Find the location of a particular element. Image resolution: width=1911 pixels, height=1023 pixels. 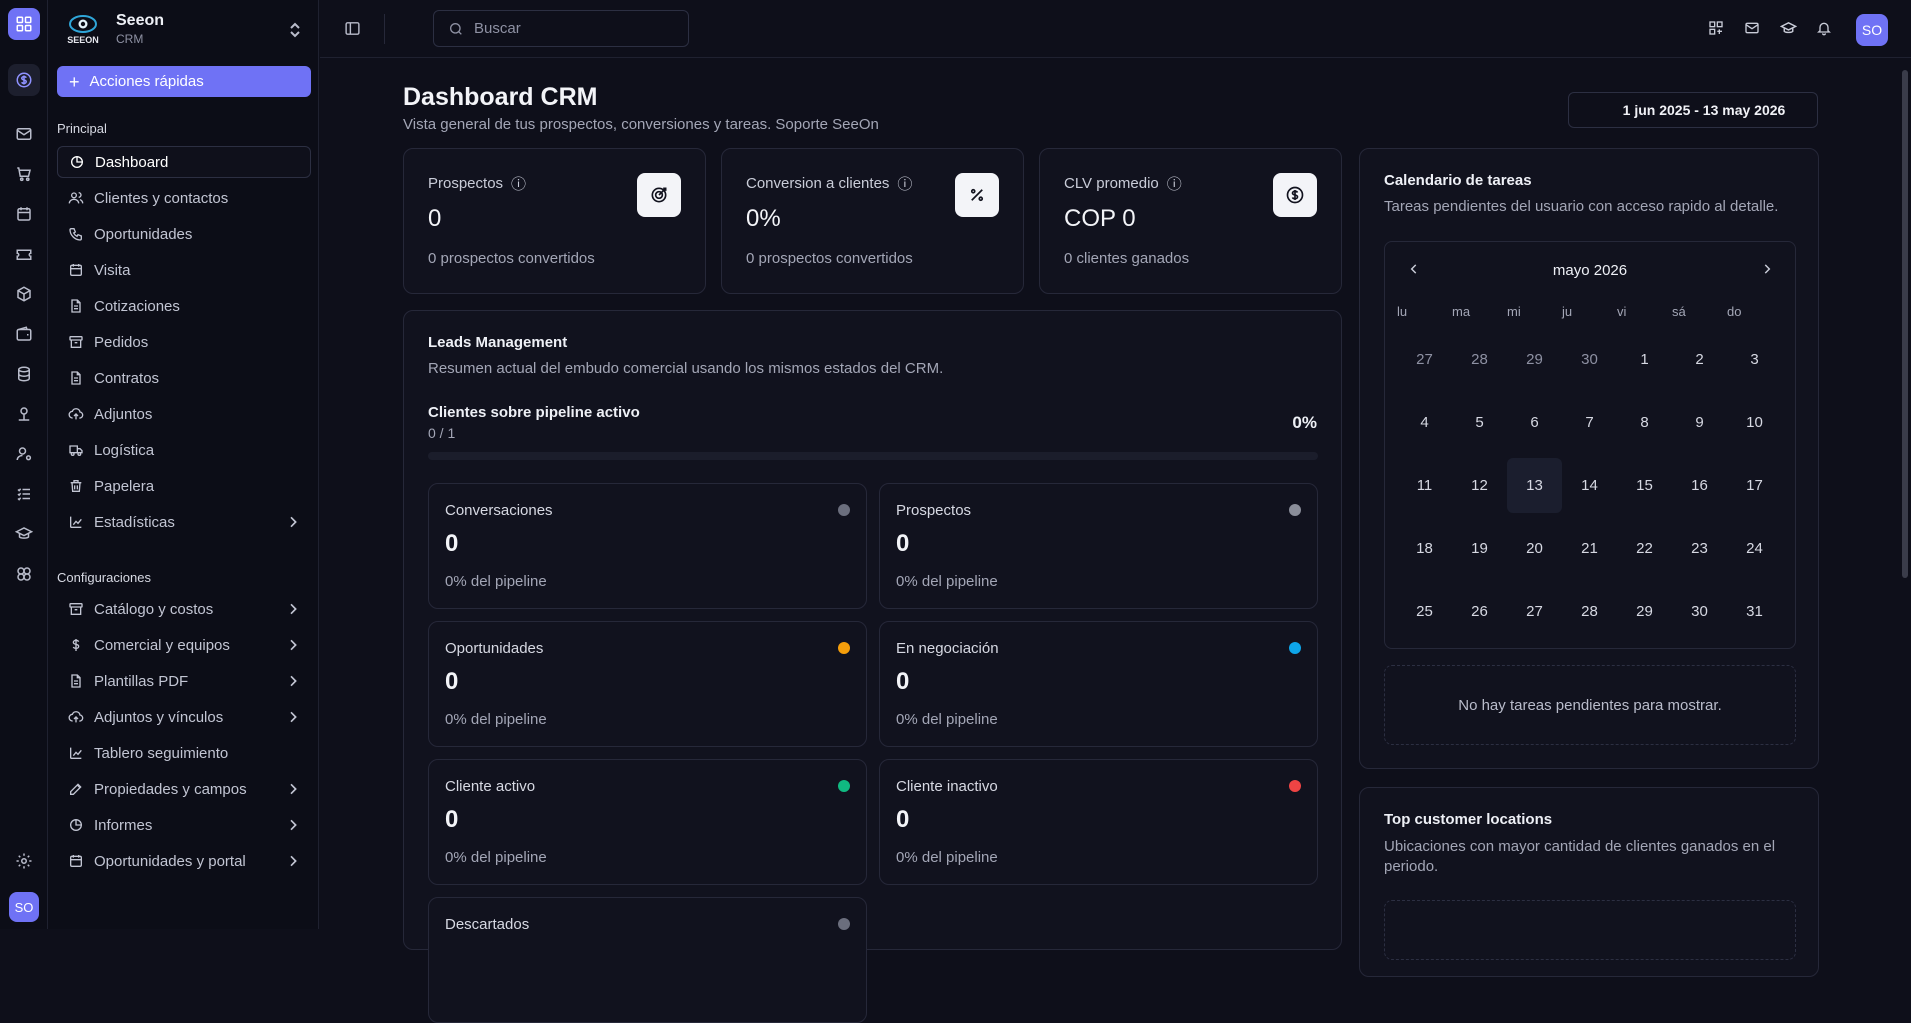

pipeline-stage-card: Conversaciones 0 0% del pipeline is located at coordinates (647, 546).